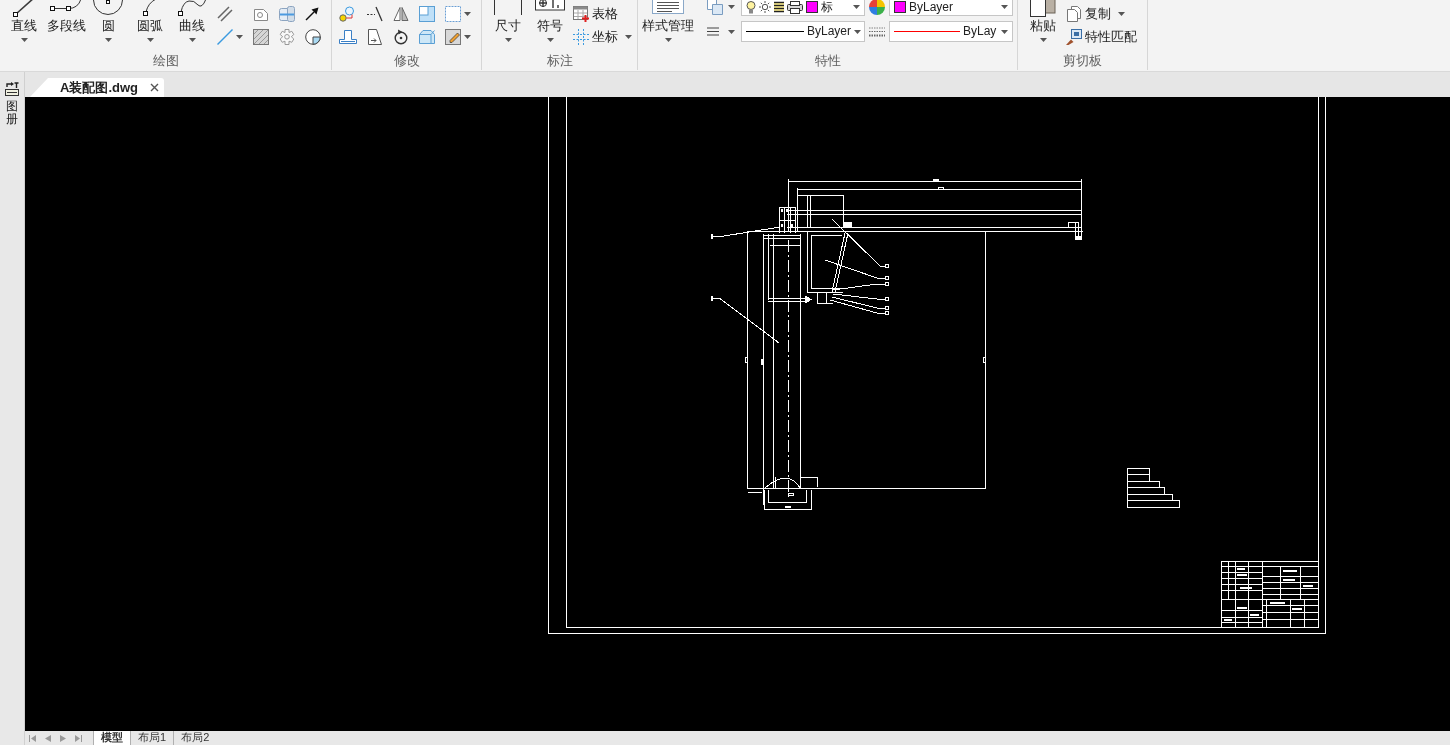 Image resolution: width=1450 pixels, height=745 pixels. I want to click on cube-icon, so click(427, 37).